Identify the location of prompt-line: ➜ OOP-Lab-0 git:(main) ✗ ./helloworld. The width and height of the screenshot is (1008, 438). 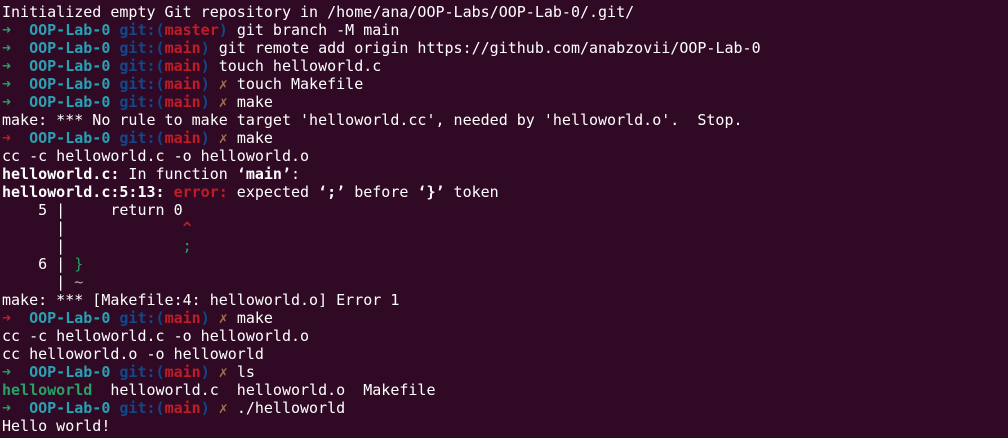
(174, 408).